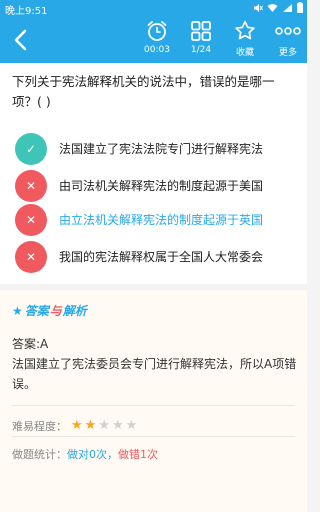  What do you see at coordinates (157, 50) in the screenshot?
I see `timer-label: 00:03` at bounding box center [157, 50].